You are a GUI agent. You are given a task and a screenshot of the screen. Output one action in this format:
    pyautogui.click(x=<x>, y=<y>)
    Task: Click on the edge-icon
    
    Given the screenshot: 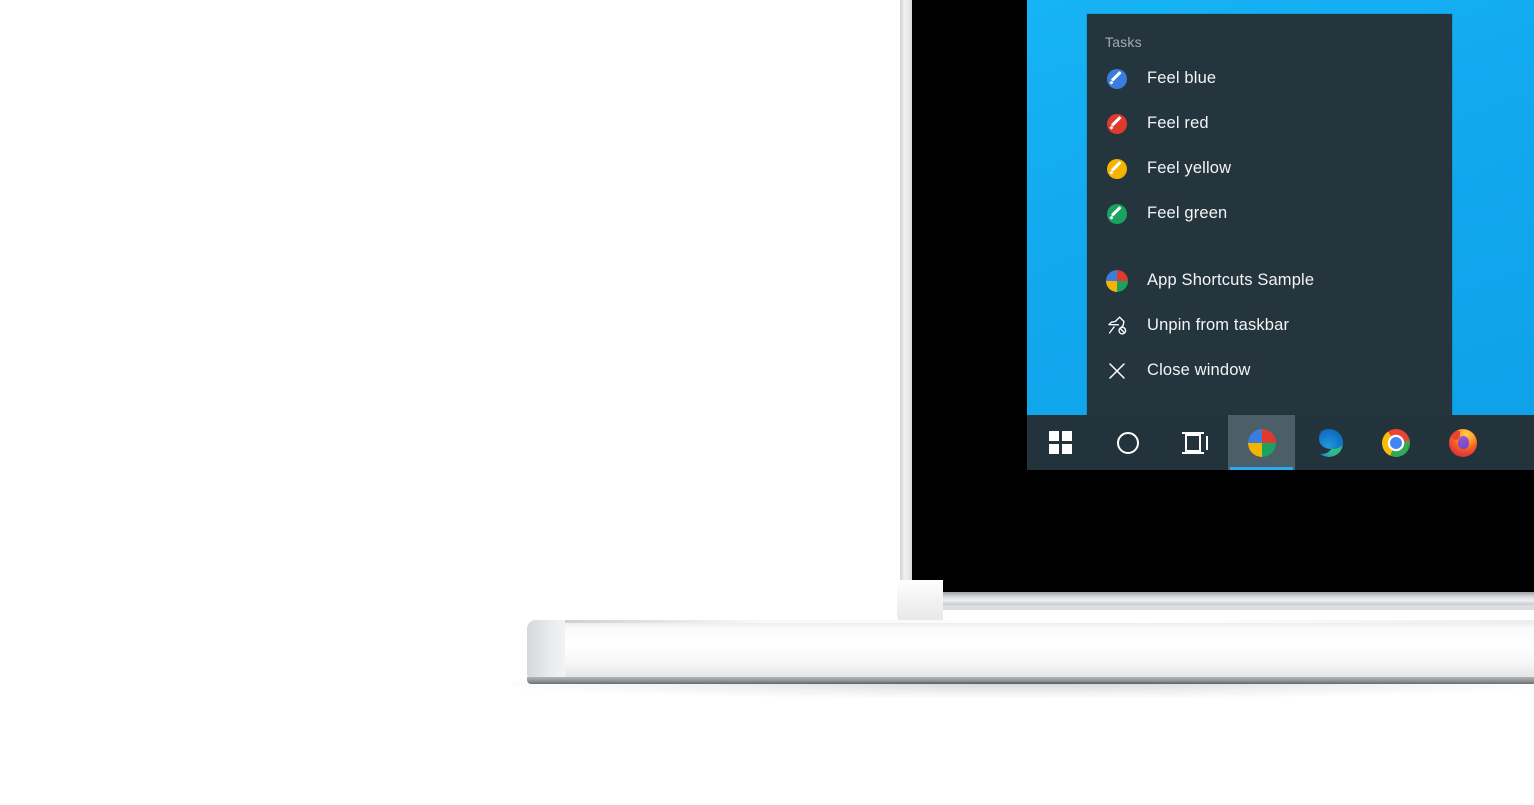 What is the action you would take?
    pyautogui.click(x=1328, y=442)
    